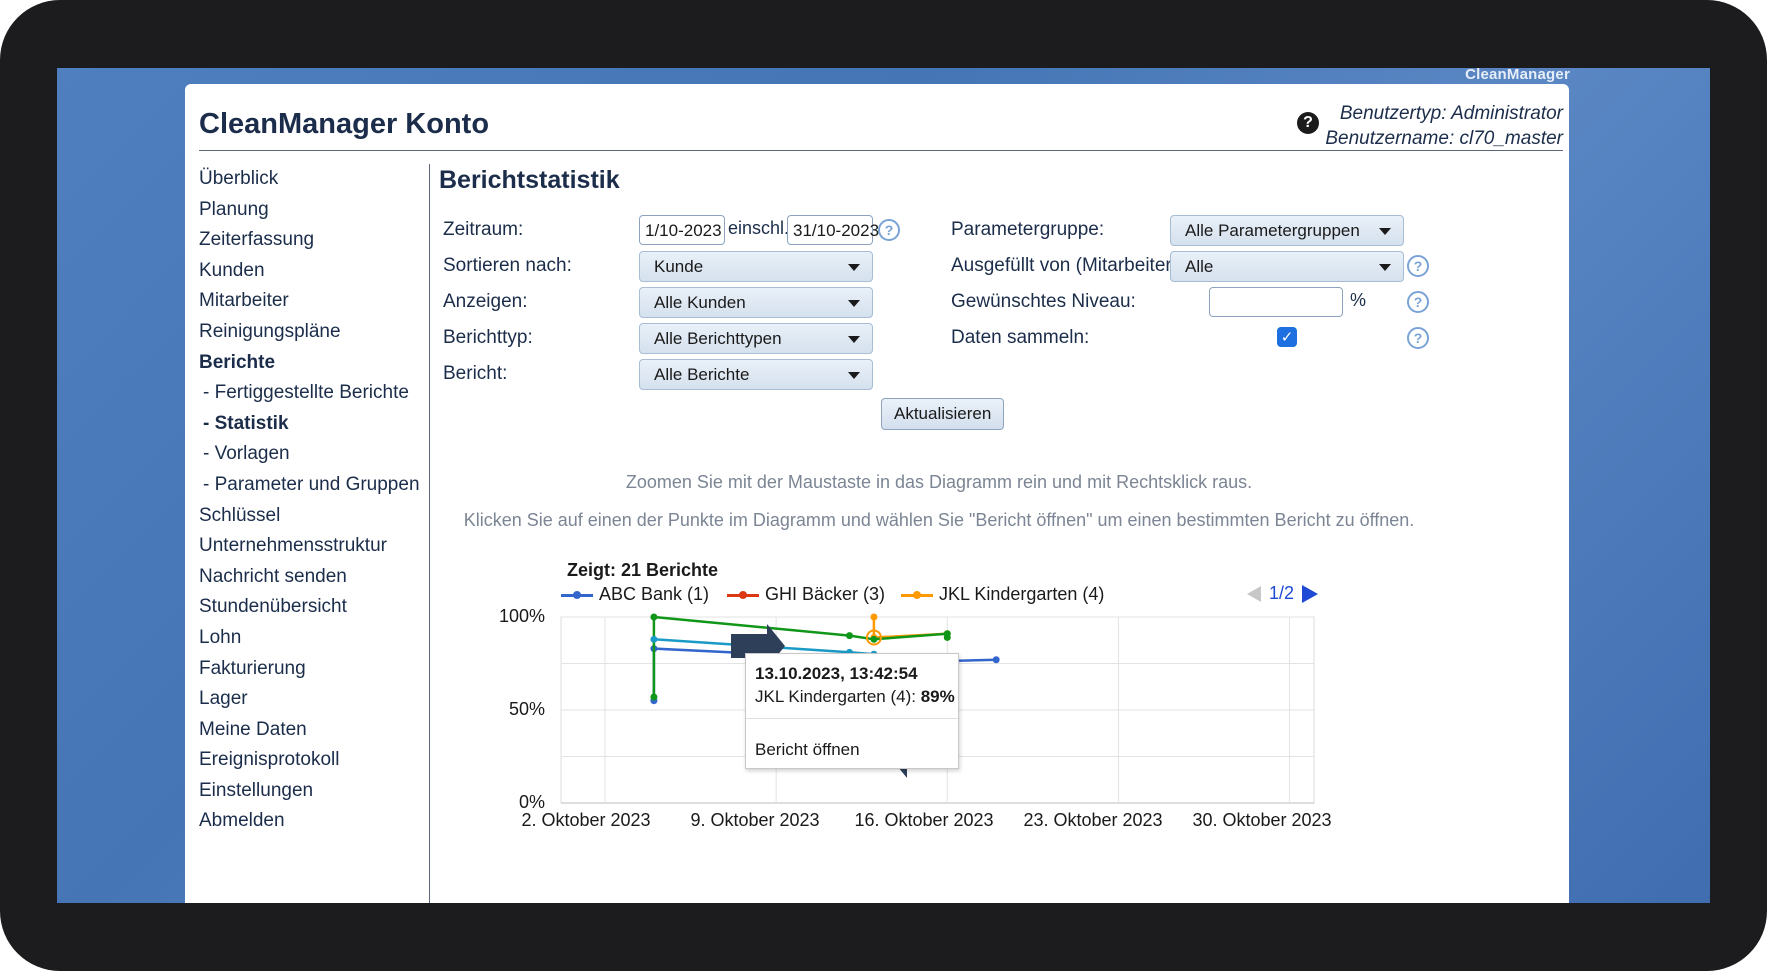 The width and height of the screenshot is (1767, 971). I want to click on sidebar-item-ueberblick: Überblick, so click(314, 179).